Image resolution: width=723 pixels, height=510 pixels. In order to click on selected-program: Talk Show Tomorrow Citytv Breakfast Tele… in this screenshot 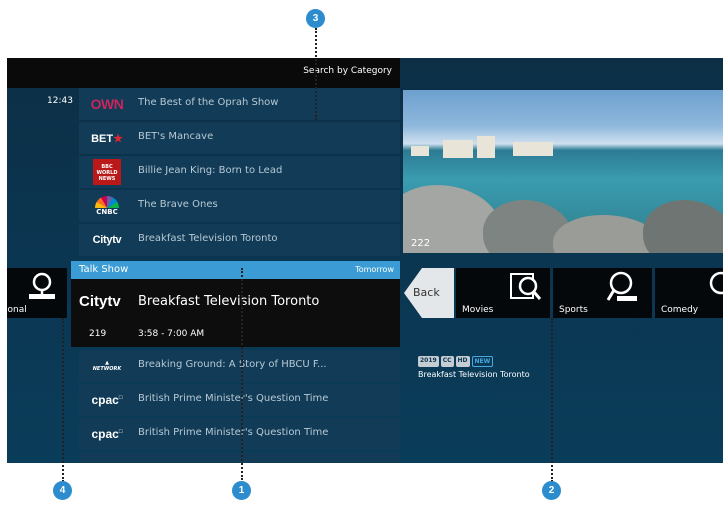, I will do `click(235, 304)`.